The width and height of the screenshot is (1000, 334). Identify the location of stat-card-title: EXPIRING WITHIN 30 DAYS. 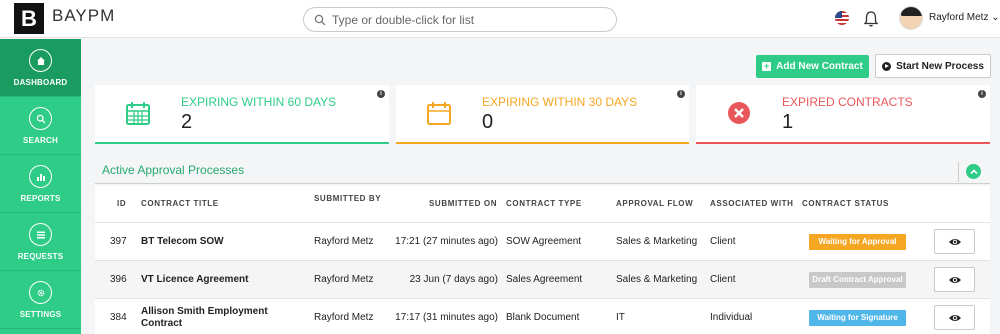
(560, 102).